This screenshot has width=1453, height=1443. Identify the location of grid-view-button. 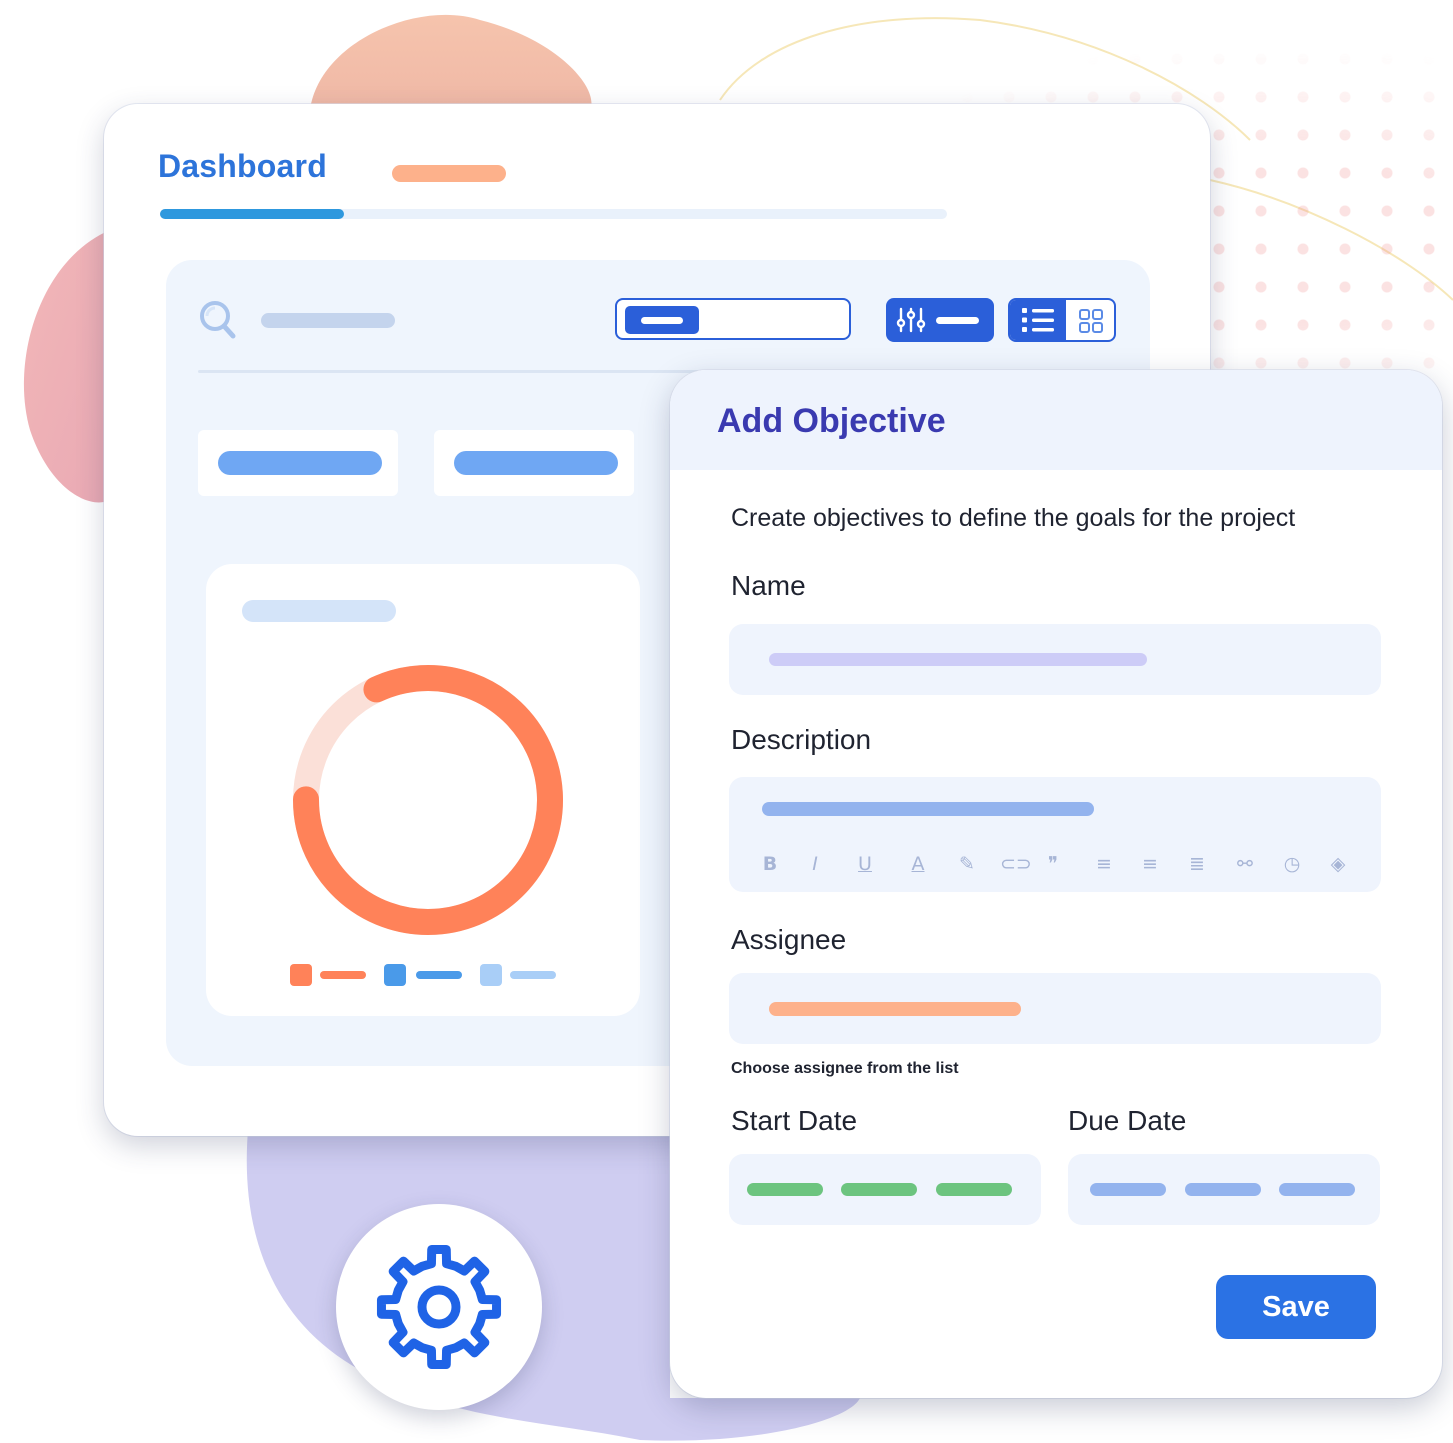
(1090, 320).